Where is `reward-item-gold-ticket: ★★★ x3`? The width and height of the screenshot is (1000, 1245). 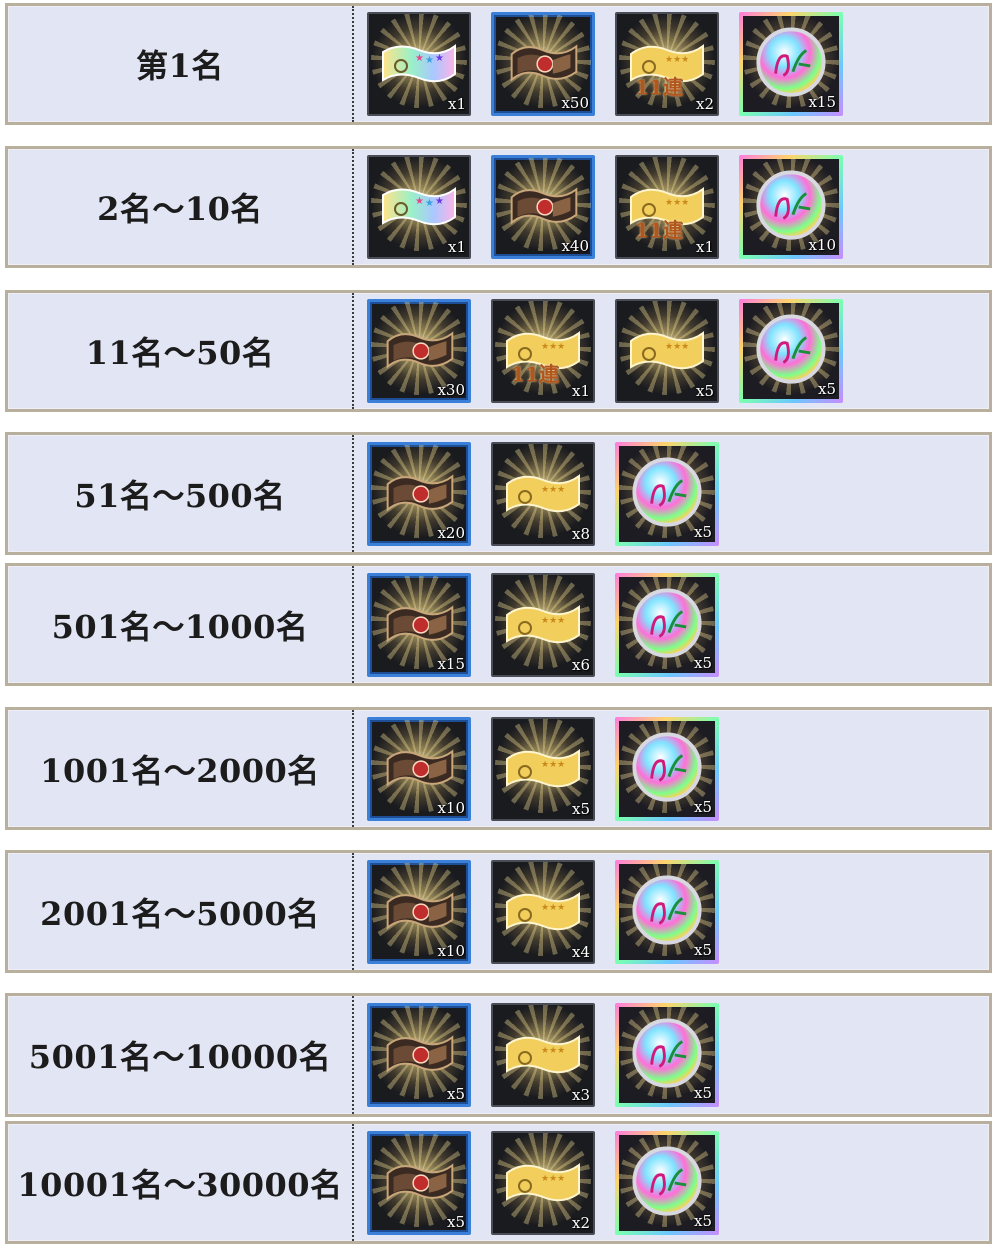 reward-item-gold-ticket: ★★★ x3 is located at coordinates (543, 1055).